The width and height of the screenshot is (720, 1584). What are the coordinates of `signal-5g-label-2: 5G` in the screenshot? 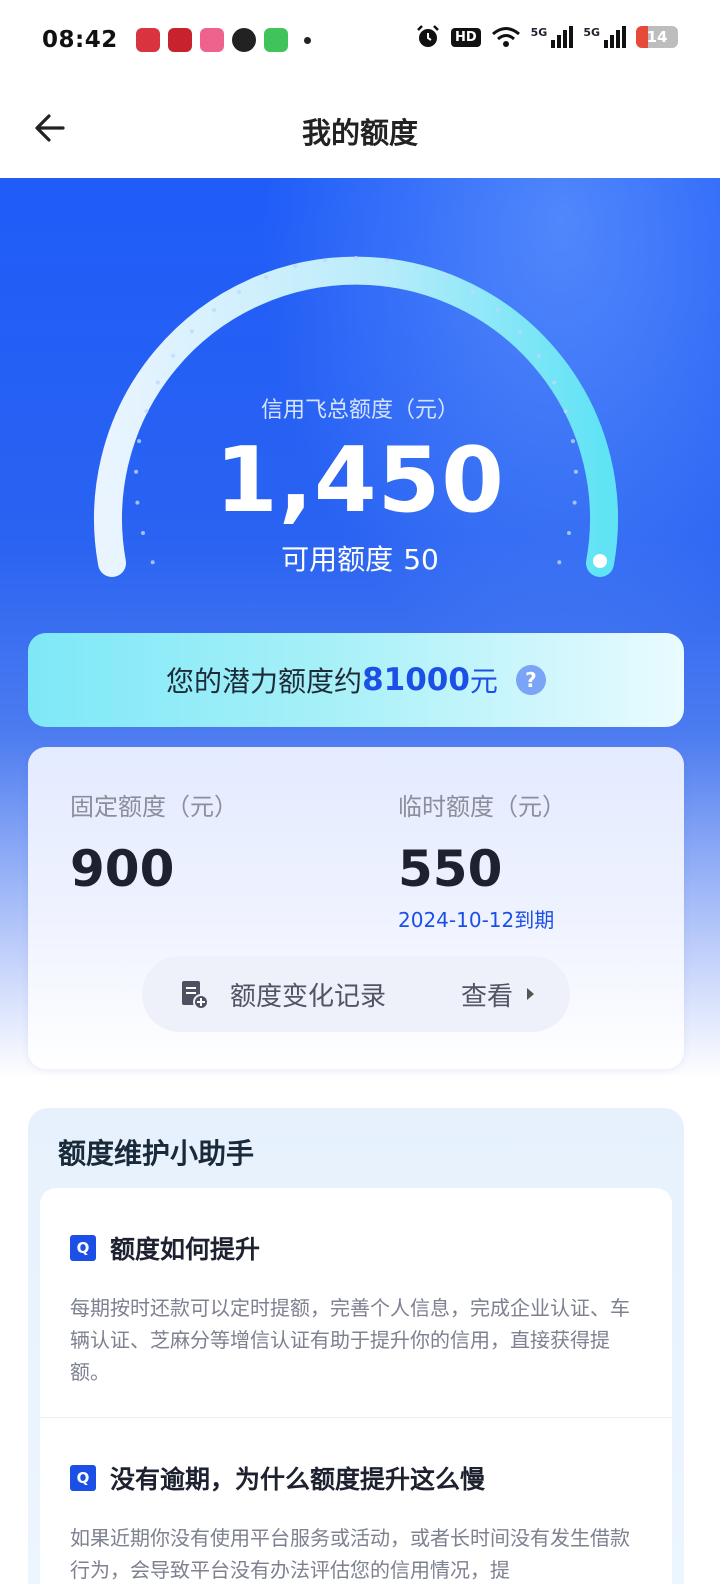 It's located at (591, 32).